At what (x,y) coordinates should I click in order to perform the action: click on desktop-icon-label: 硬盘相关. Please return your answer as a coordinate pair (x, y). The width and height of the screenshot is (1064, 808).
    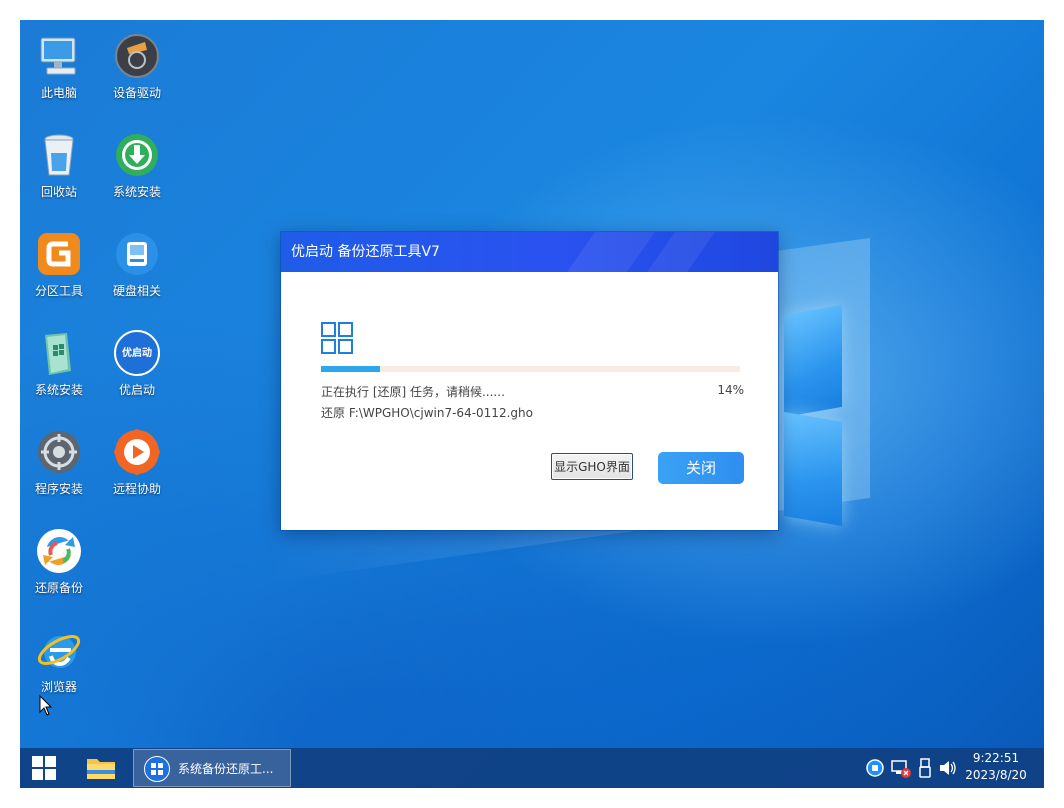
    Looking at the image, I should click on (136, 291).